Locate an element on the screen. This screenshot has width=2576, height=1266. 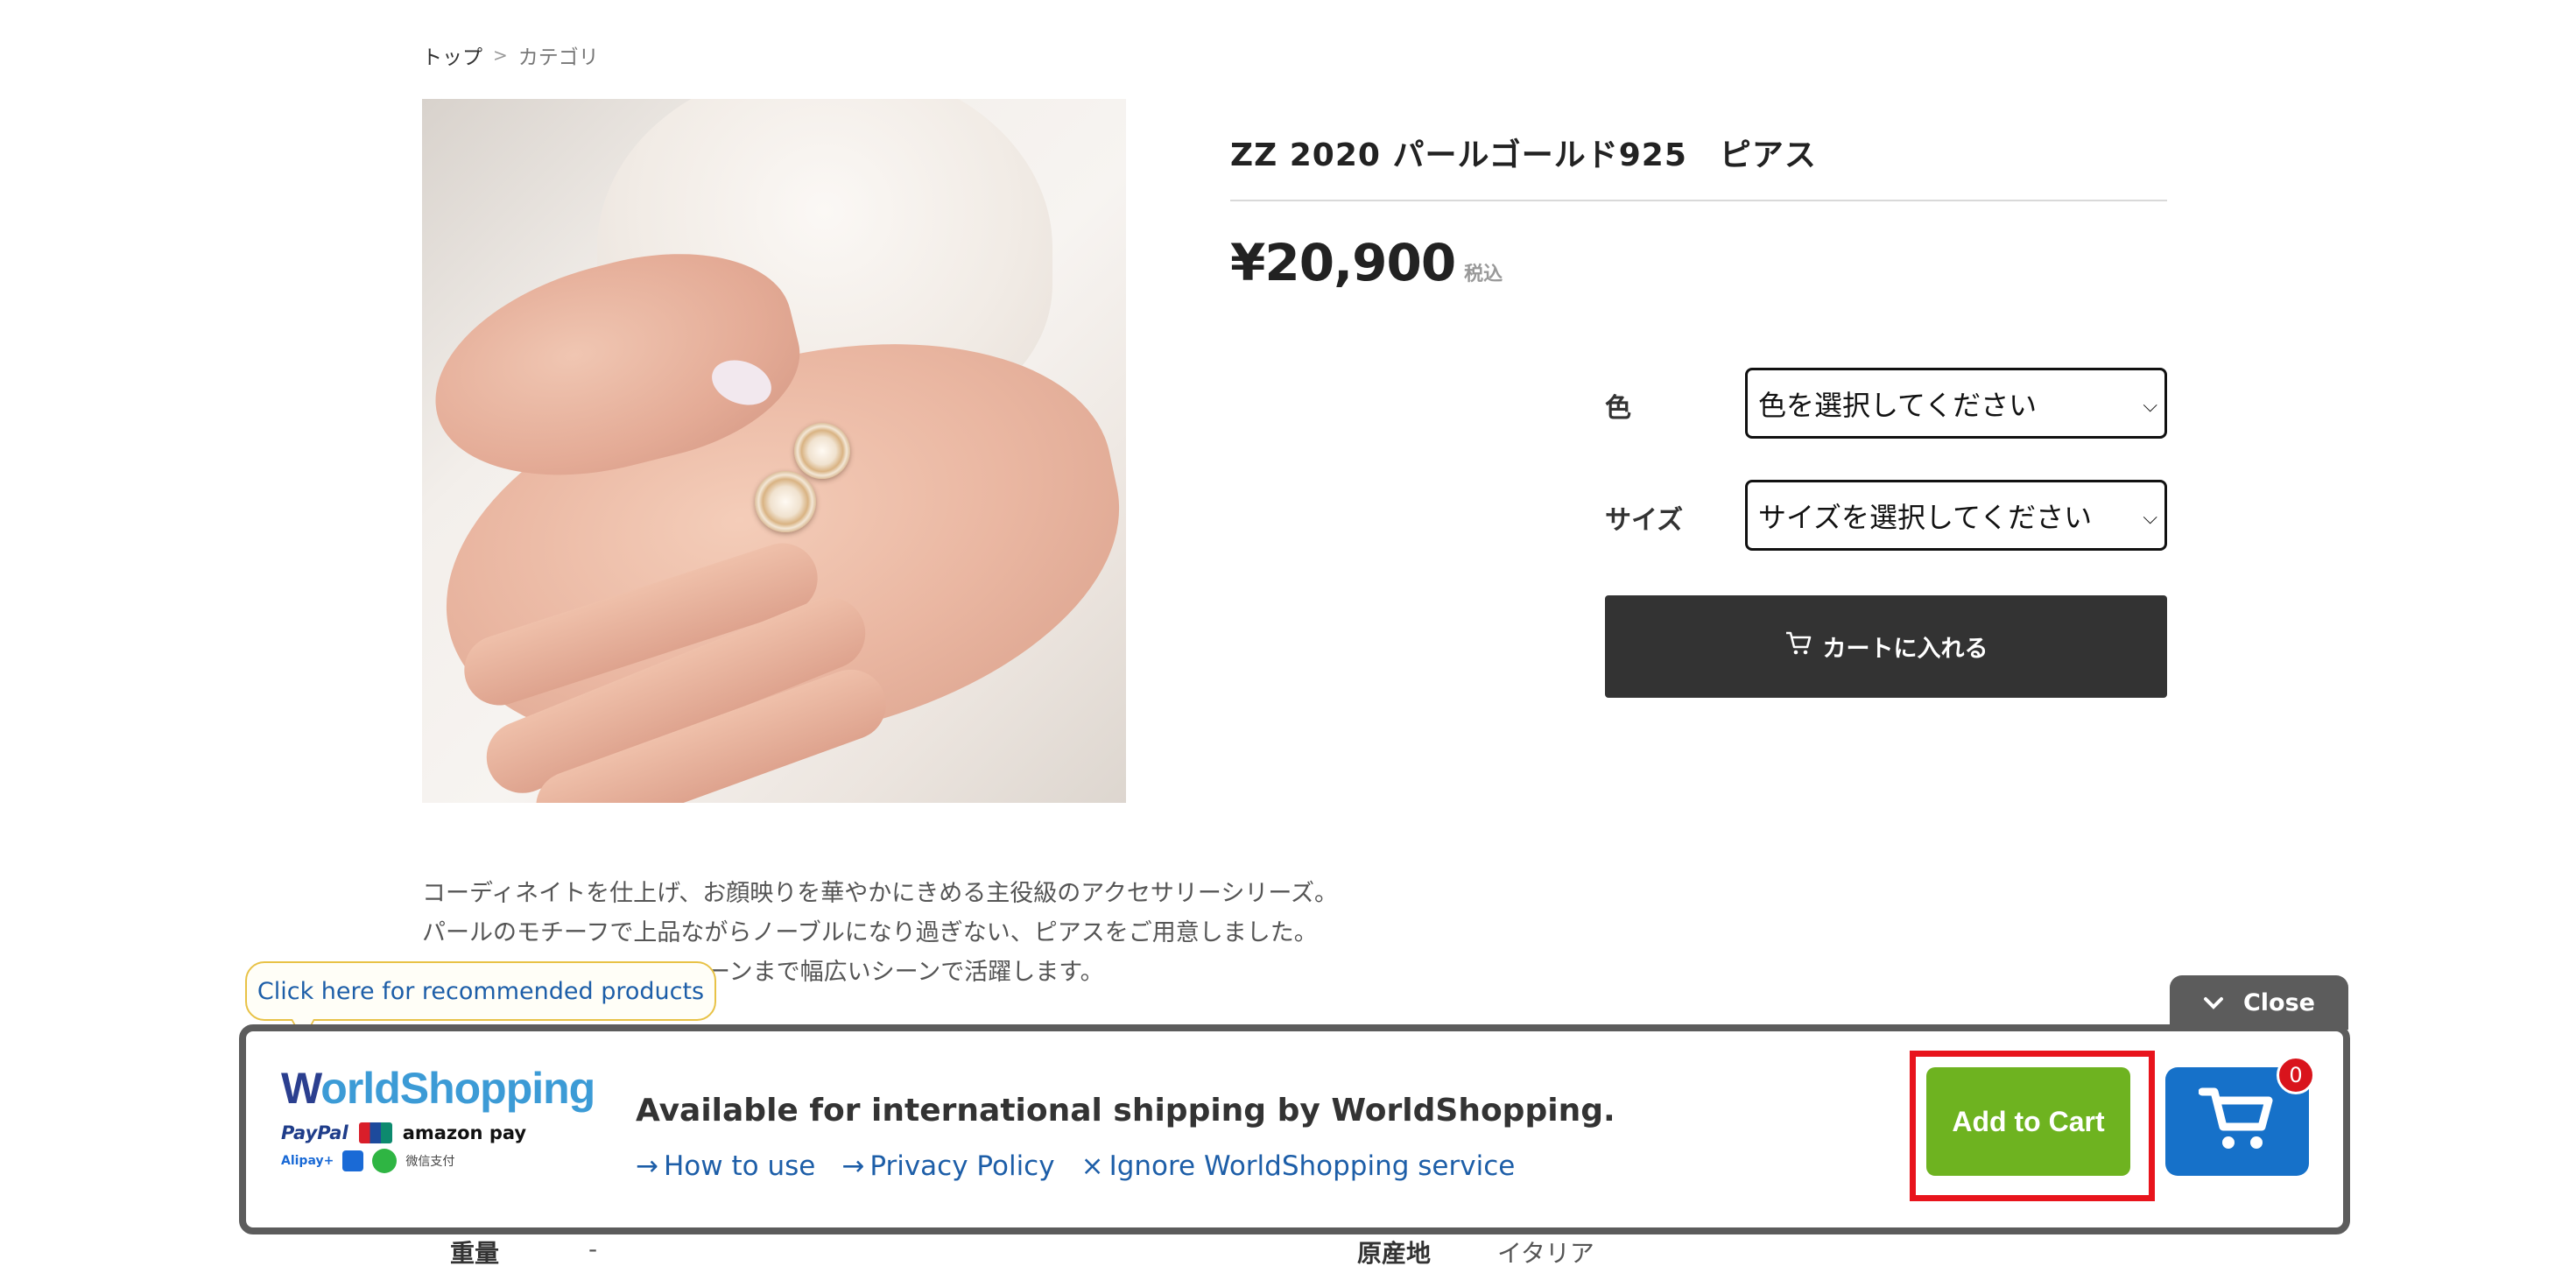
cart-count-badge: 0 is located at coordinates (2296, 1075).